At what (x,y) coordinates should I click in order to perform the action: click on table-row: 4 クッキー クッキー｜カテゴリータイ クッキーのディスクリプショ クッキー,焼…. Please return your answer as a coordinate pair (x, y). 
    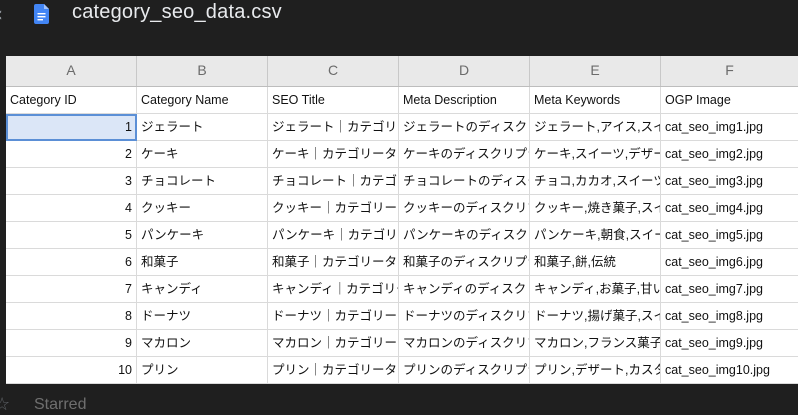
    Looking at the image, I should click on (402, 208).